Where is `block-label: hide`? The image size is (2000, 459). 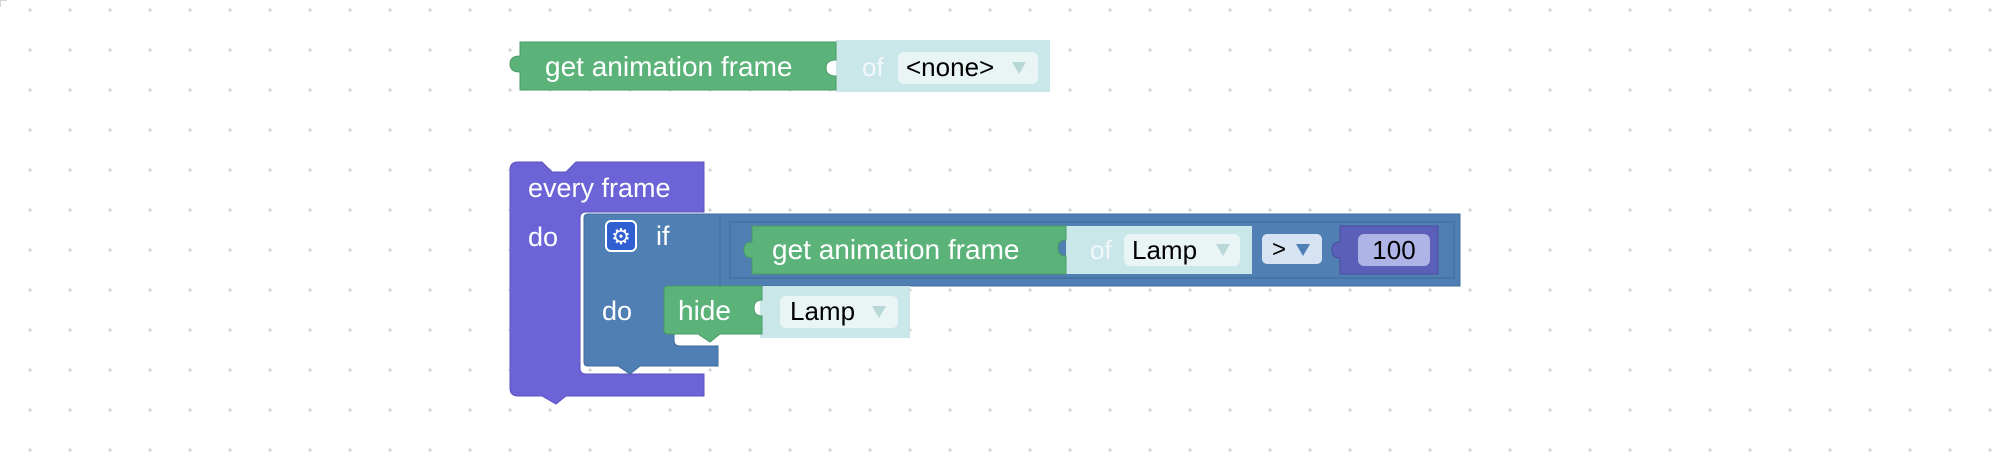 block-label: hide is located at coordinates (704, 310).